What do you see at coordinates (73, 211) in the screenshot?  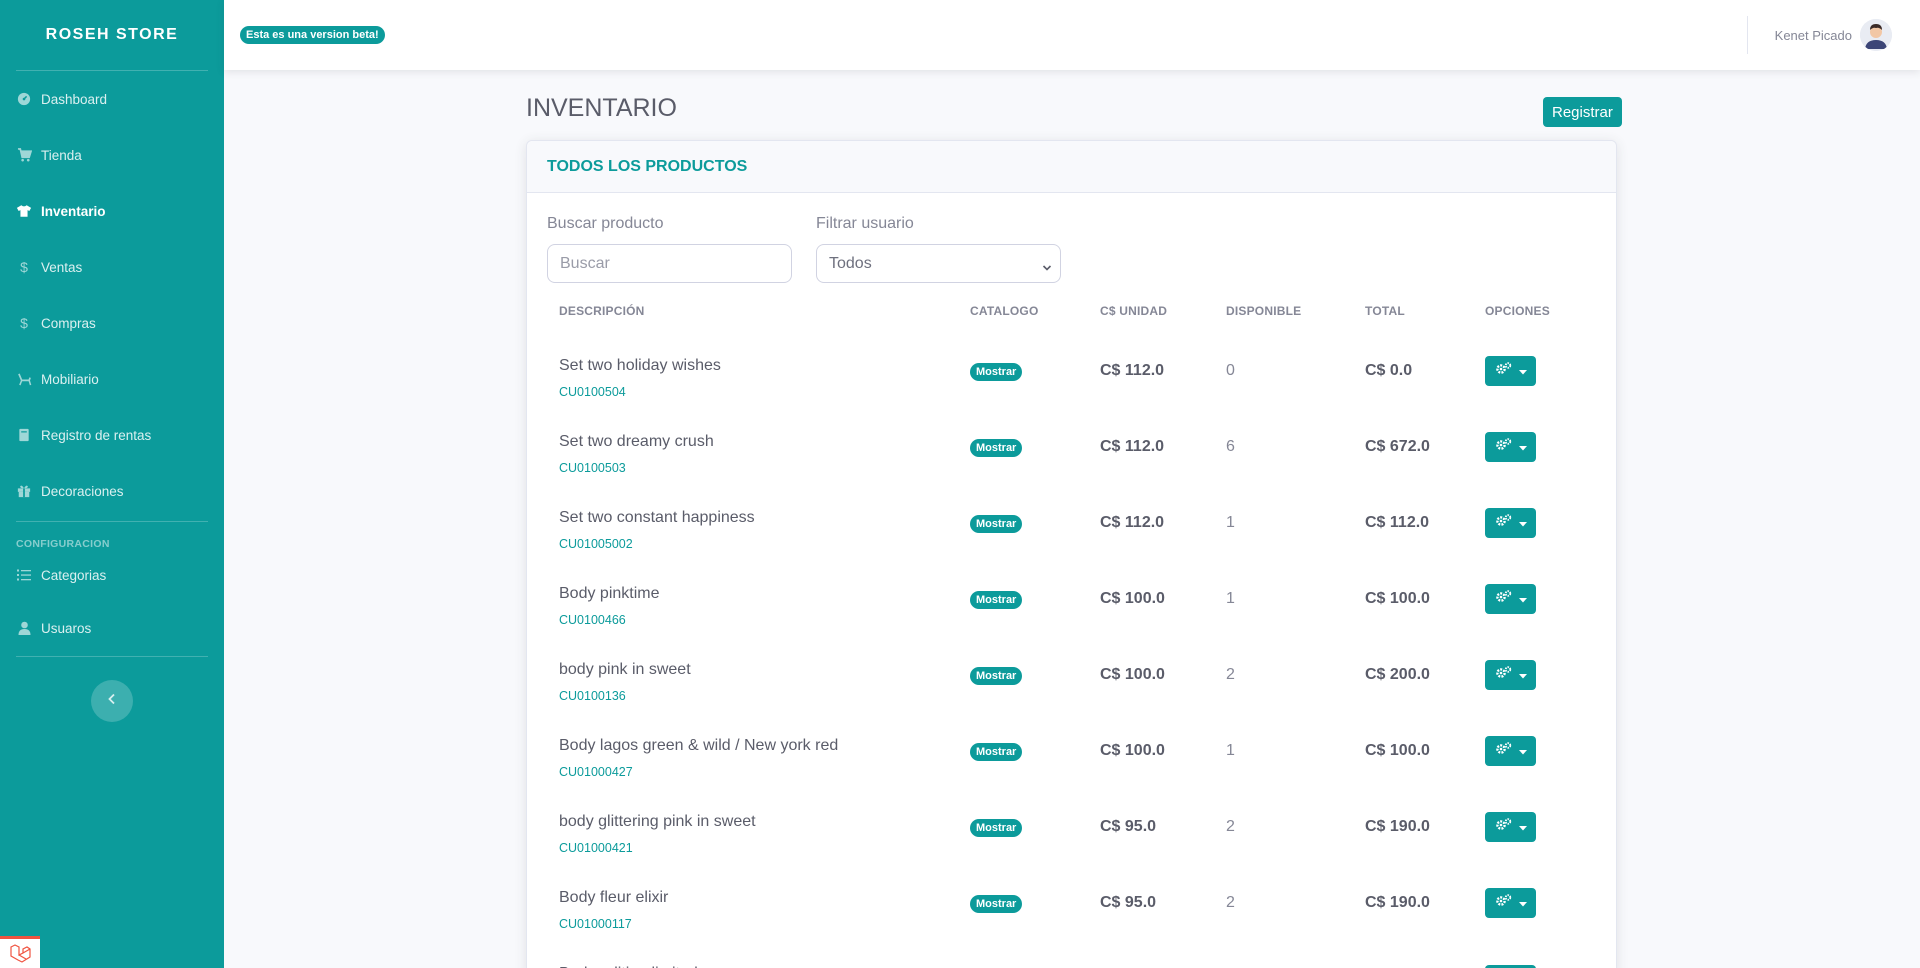 I see `sidebar-item-label: Inventario` at bounding box center [73, 211].